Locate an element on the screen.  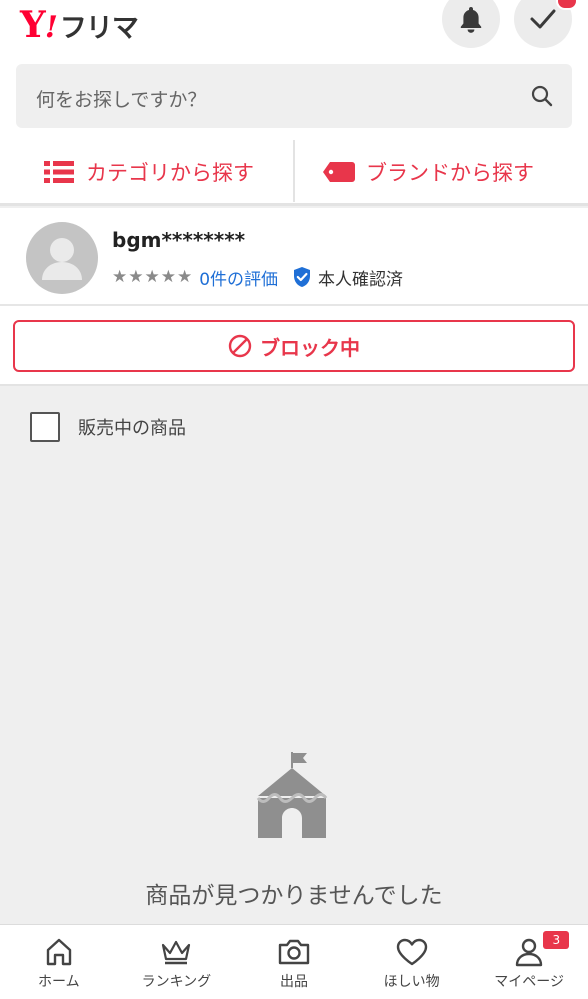
notification-button is located at coordinates (471, 24).